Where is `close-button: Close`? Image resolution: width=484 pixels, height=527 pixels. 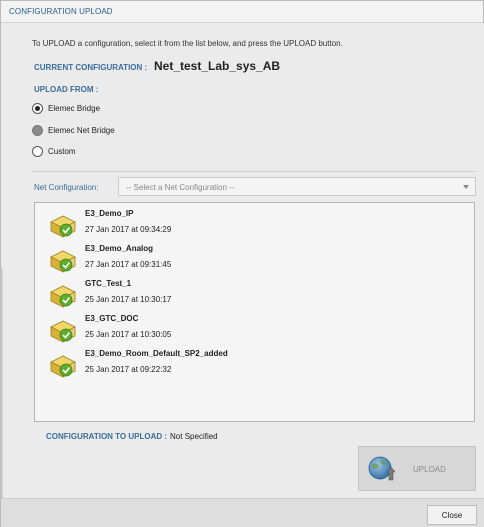
close-button: Close is located at coordinates (452, 515).